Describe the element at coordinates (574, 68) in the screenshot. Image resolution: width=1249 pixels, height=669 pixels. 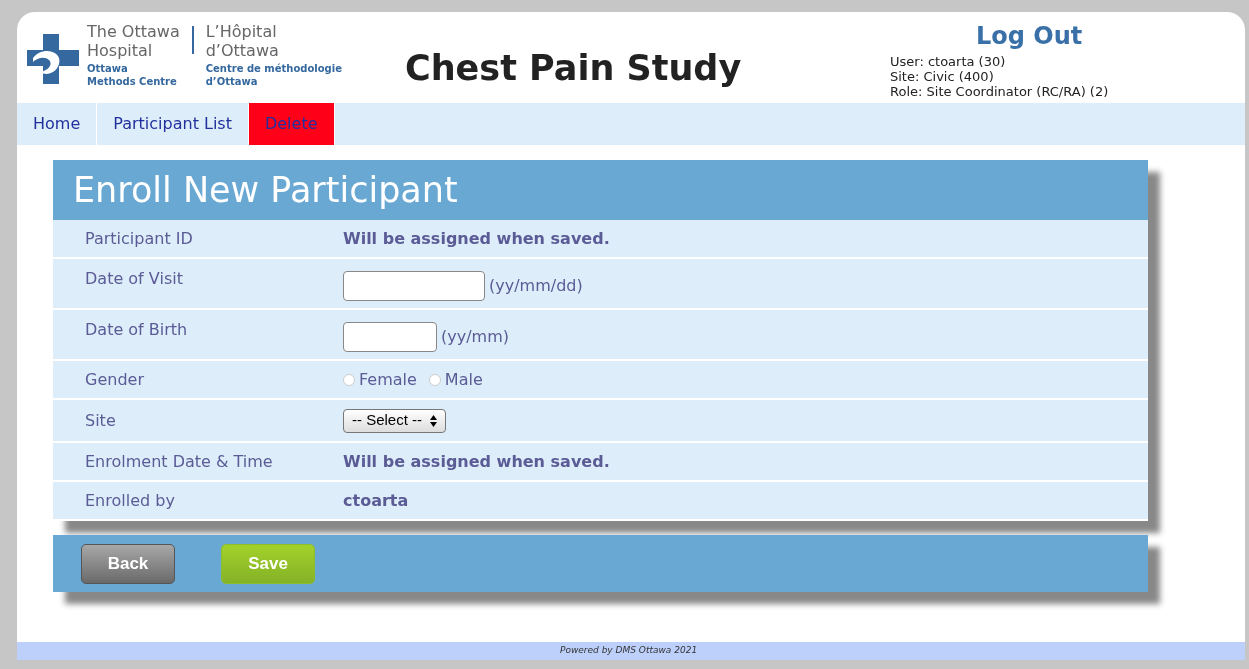
I see `app-title: Chest Pain Study` at that location.